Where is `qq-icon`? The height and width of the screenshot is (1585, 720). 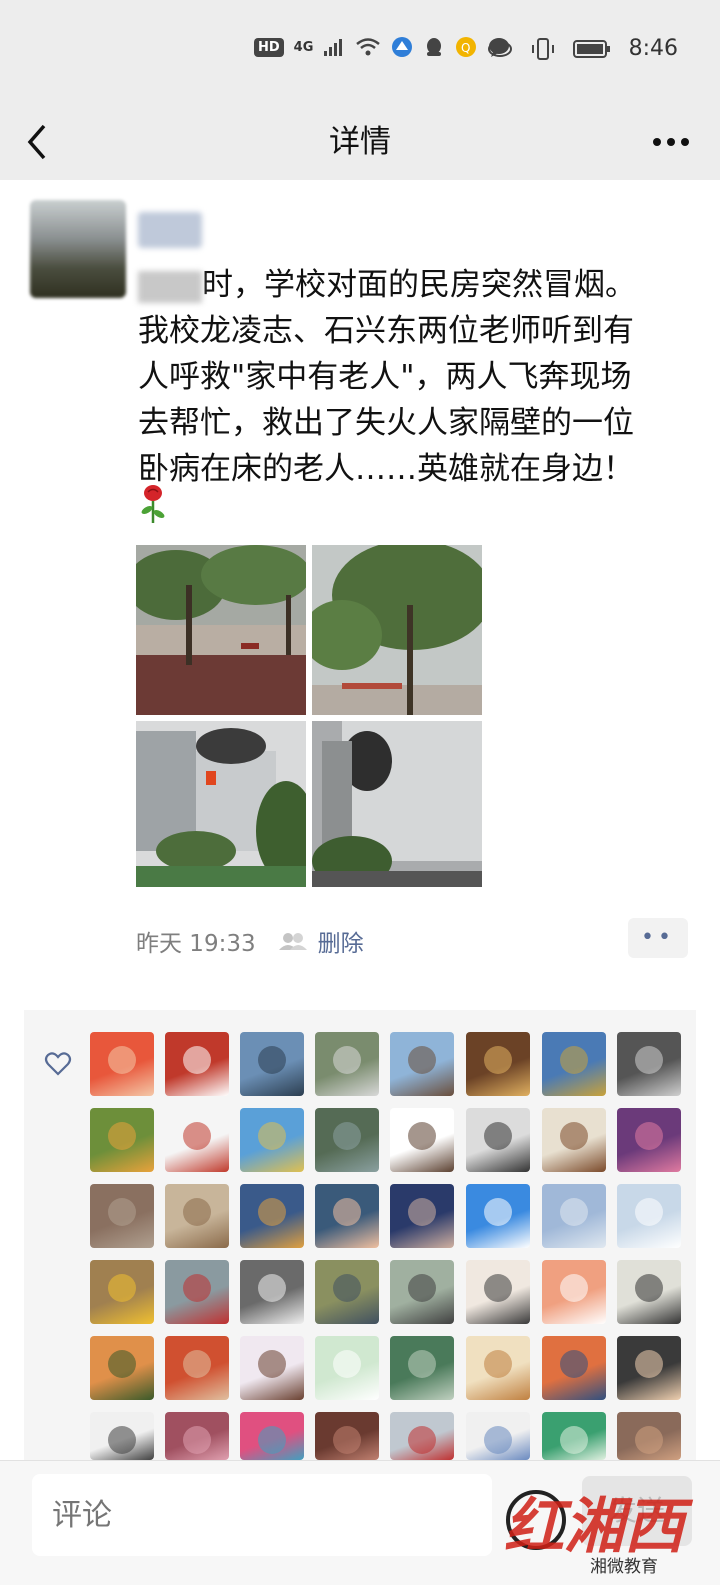 qq-icon is located at coordinates (434, 47).